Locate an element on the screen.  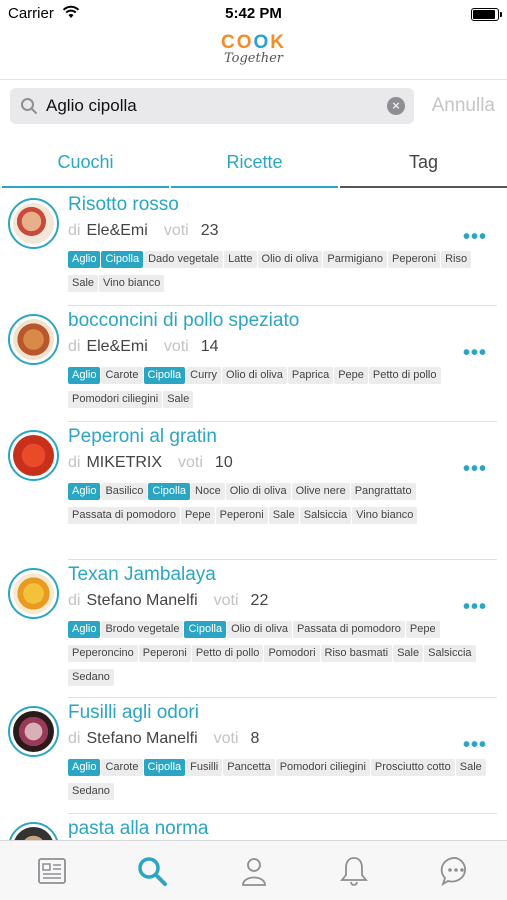
ingredient-tag: Noce is located at coordinates (208, 491).